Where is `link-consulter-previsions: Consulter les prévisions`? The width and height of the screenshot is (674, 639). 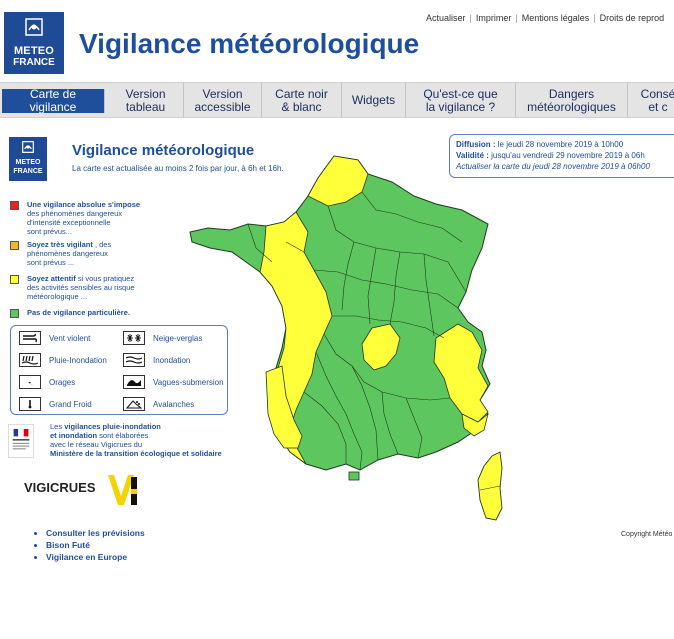
link-consulter-previsions: Consulter les prévisions is located at coordinates (95, 534).